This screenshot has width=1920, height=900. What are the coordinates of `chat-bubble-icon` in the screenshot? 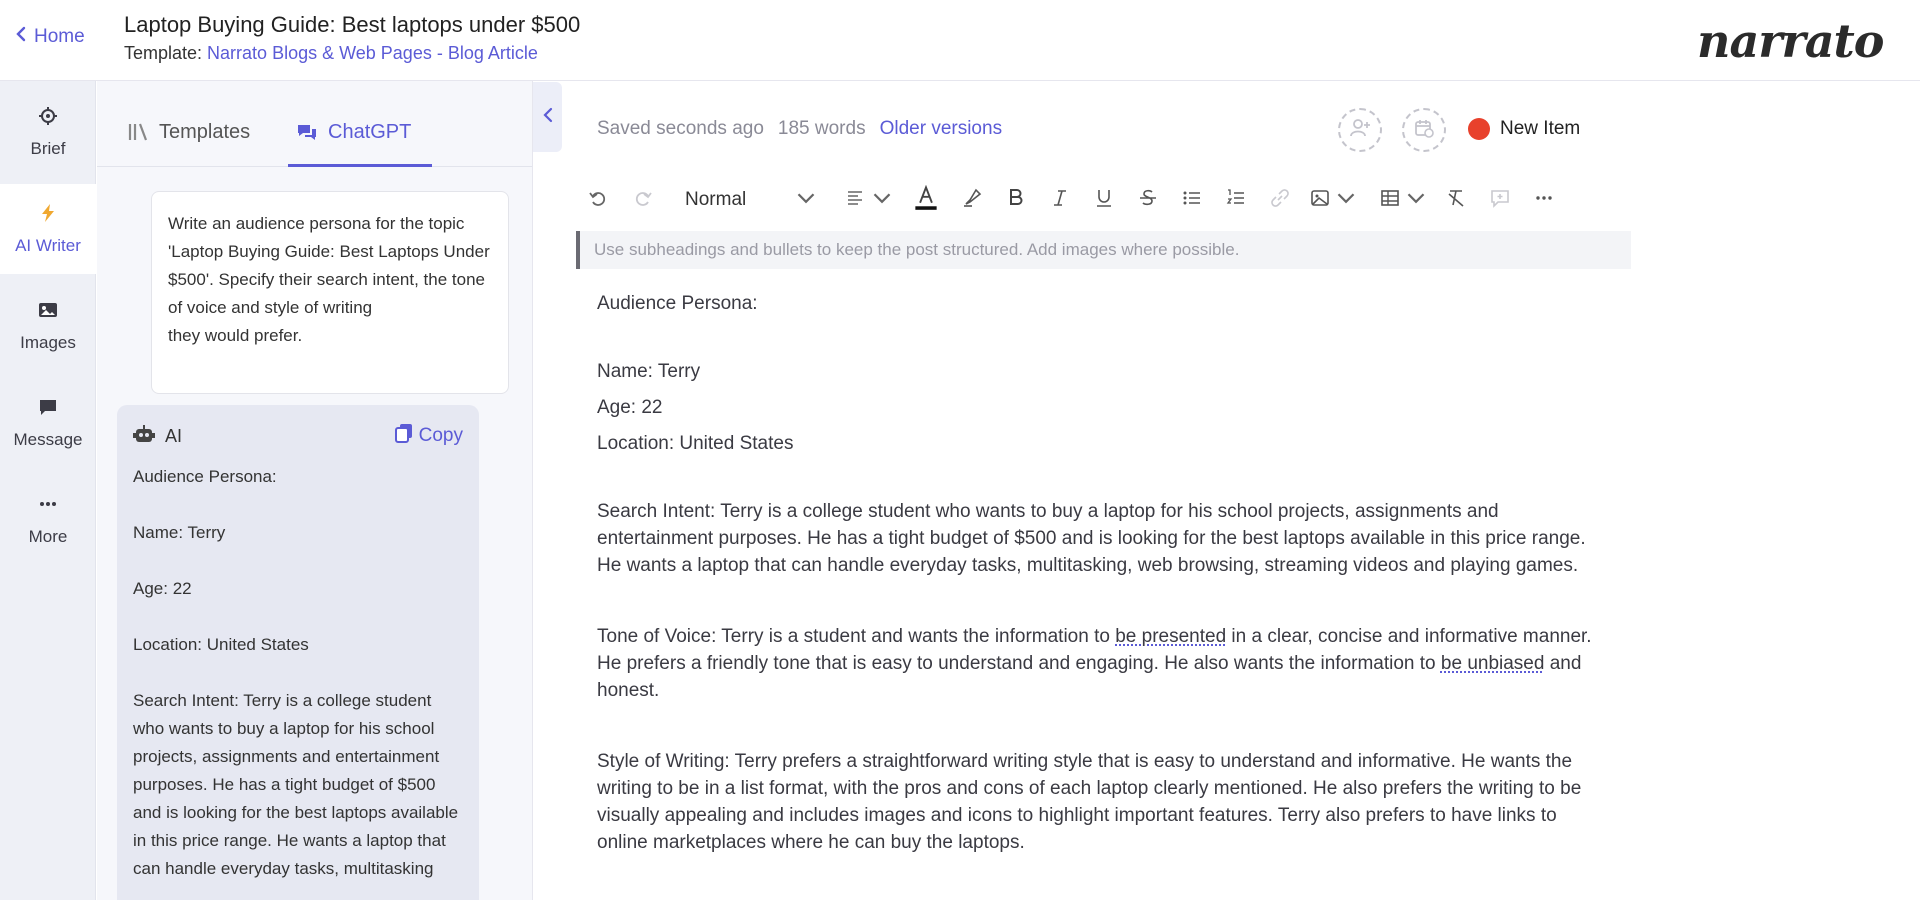 It's located at (48, 409).